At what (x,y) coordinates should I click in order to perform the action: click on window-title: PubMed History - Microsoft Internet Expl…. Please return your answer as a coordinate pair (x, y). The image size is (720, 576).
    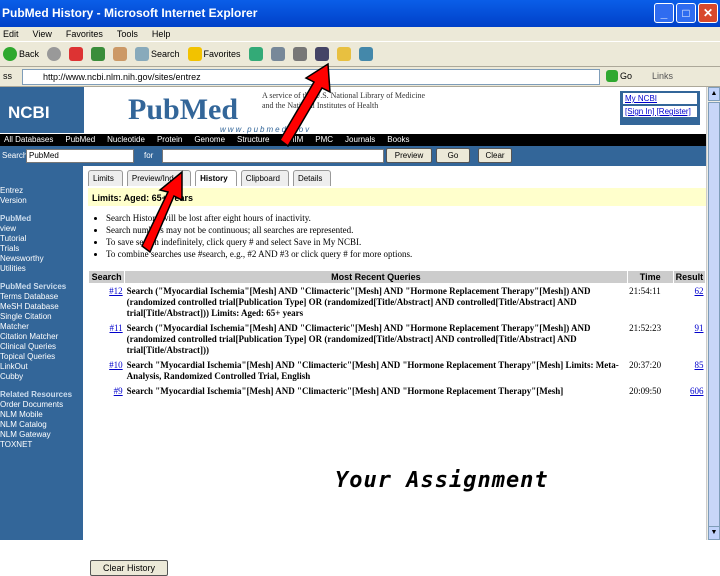
    Looking at the image, I should click on (130, 13).